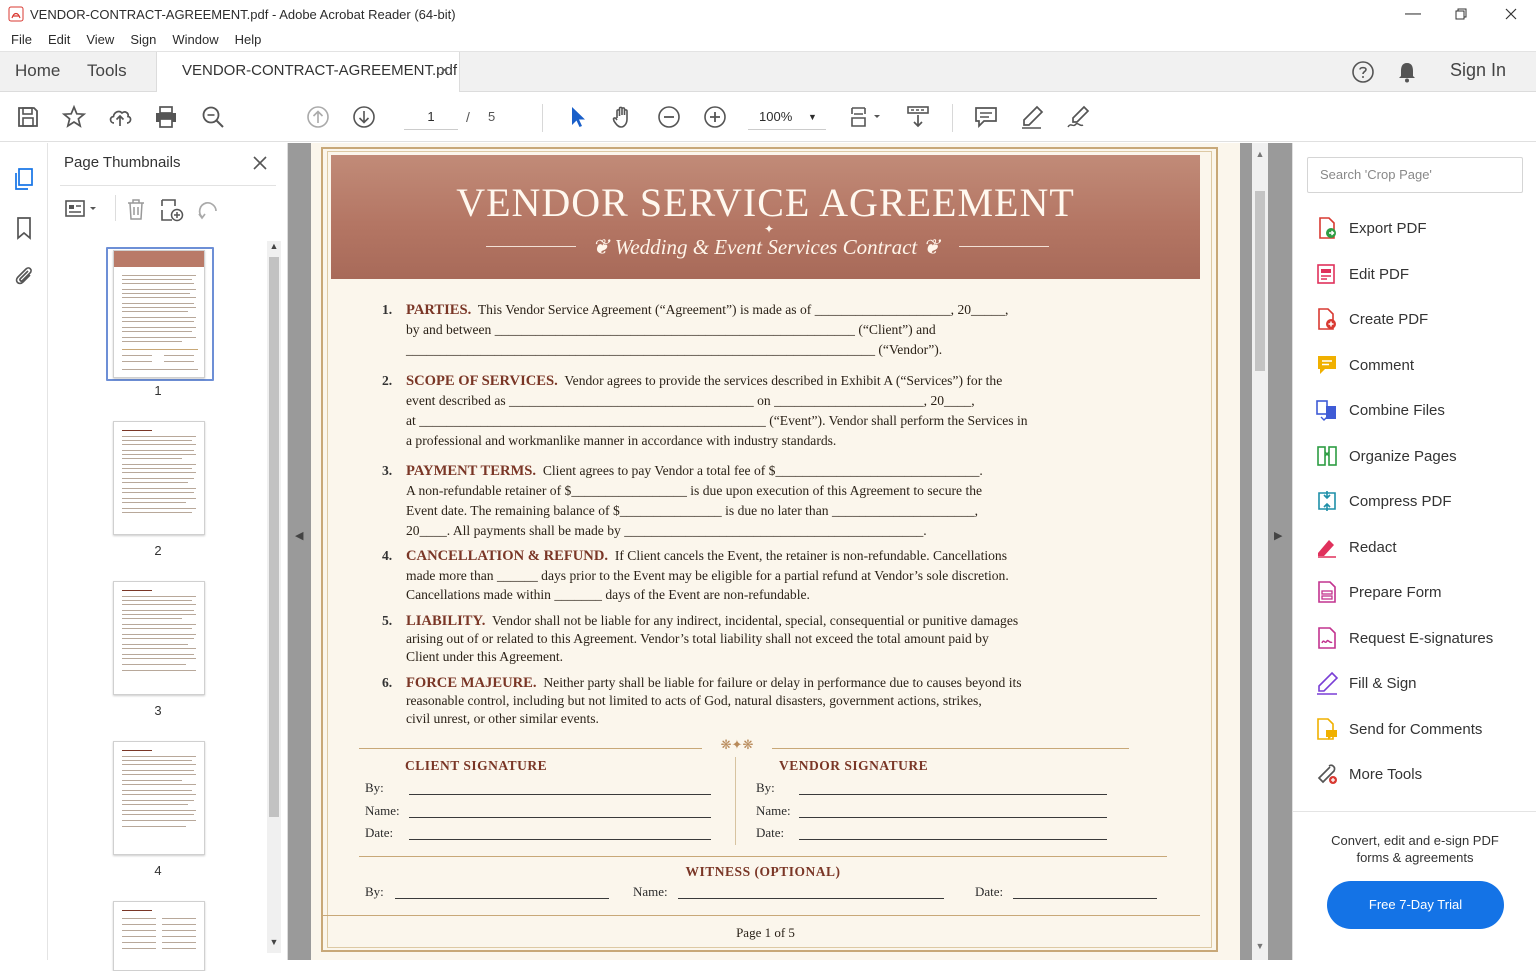 The width and height of the screenshot is (1536, 971). I want to click on page-thumbnails-icon, so click(24, 179).